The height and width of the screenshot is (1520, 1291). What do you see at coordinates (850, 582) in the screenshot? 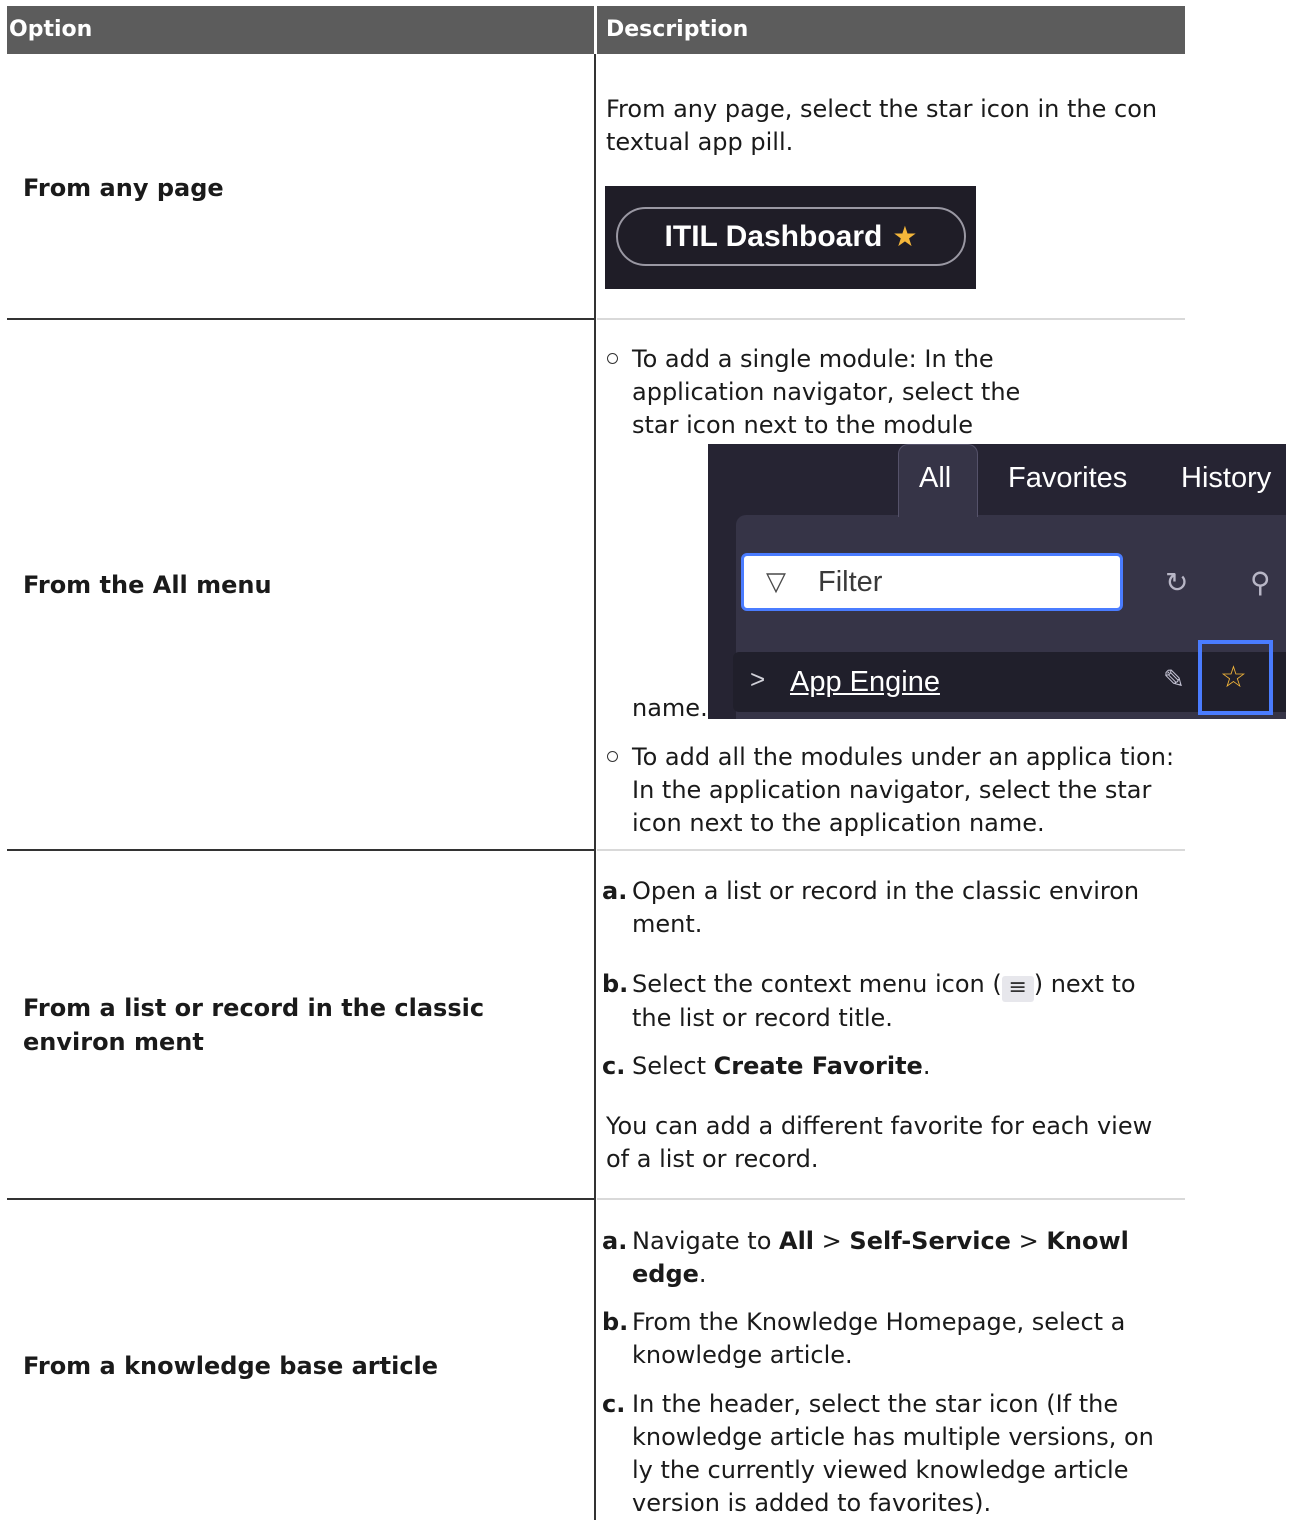
I see `filter-placeholder: Filter` at bounding box center [850, 582].